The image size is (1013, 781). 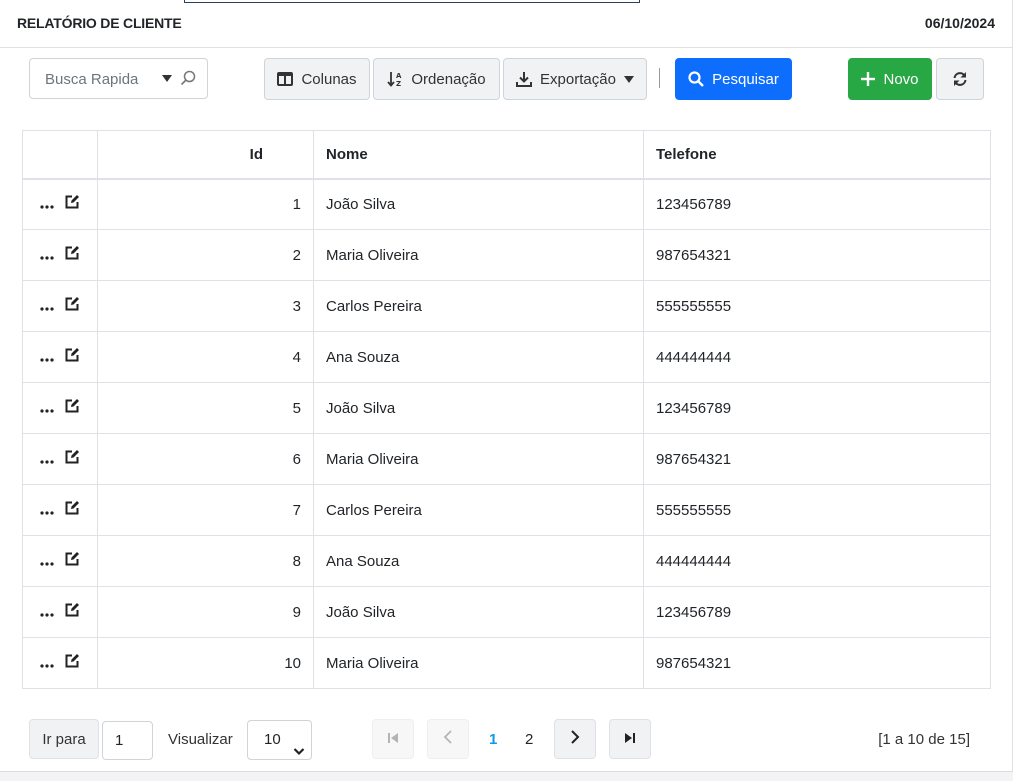 What do you see at coordinates (478, 357) in the screenshot?
I see `cell-nome: Ana Souza` at bounding box center [478, 357].